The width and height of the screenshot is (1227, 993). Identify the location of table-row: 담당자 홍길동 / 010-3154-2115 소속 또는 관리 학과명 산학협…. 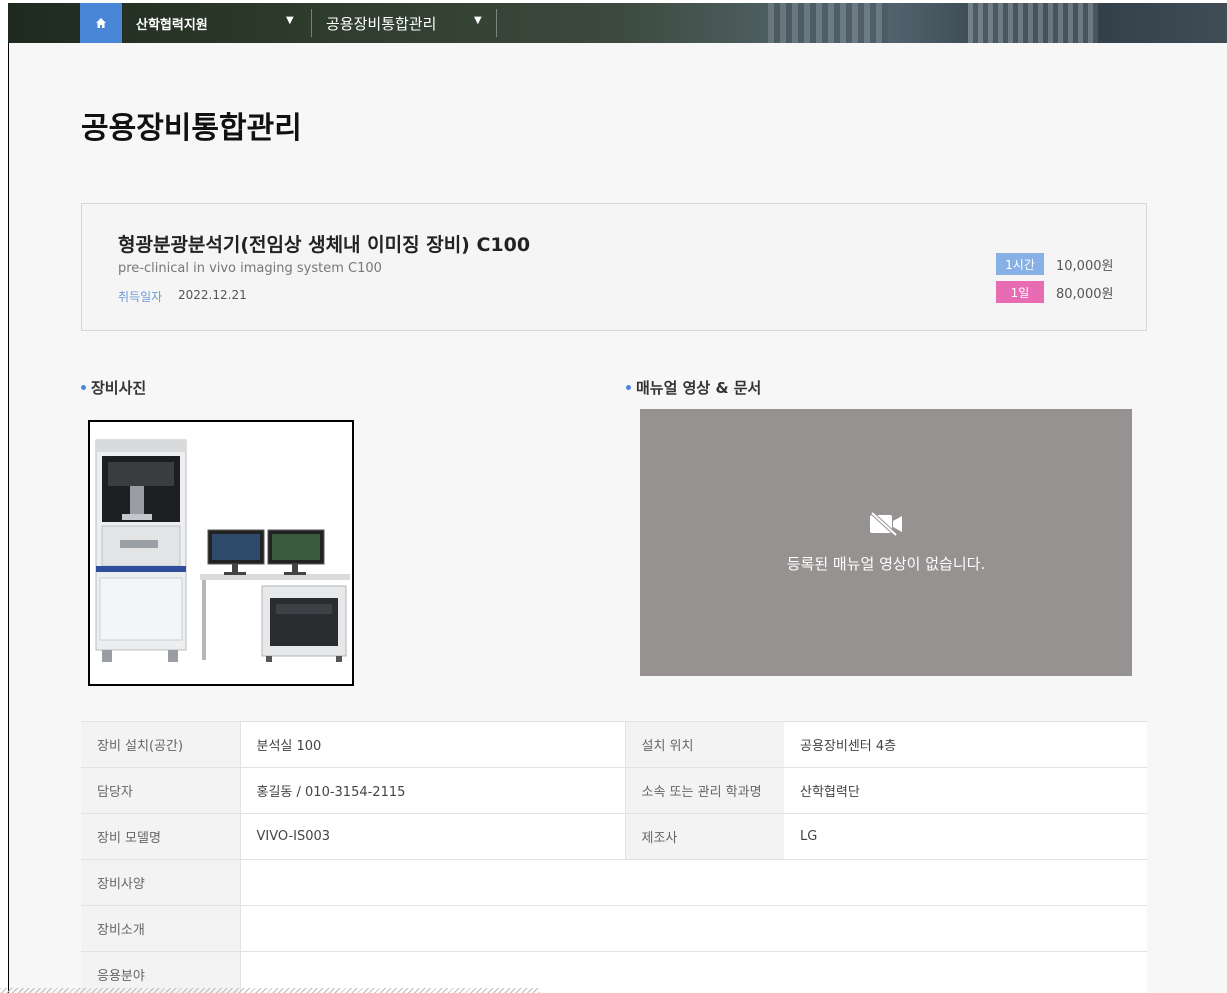
(614, 790).